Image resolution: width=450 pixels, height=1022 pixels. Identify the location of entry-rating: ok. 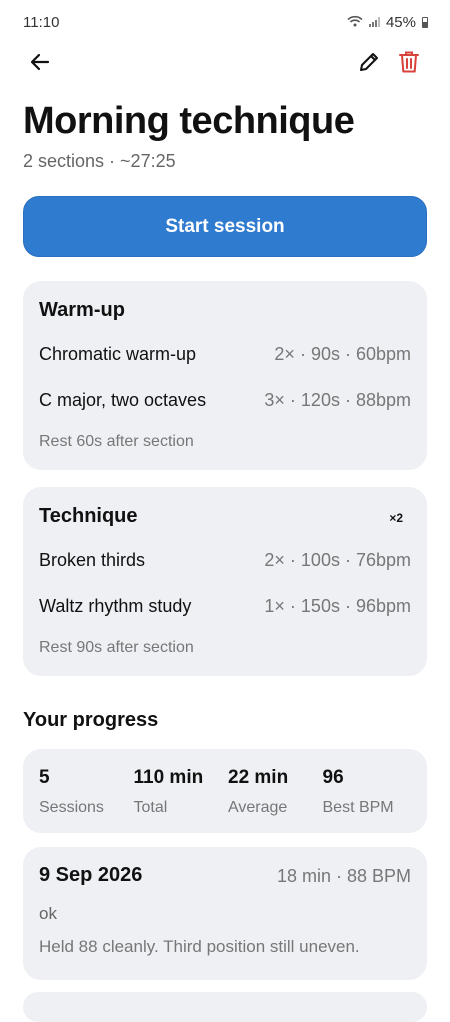
(48, 913).